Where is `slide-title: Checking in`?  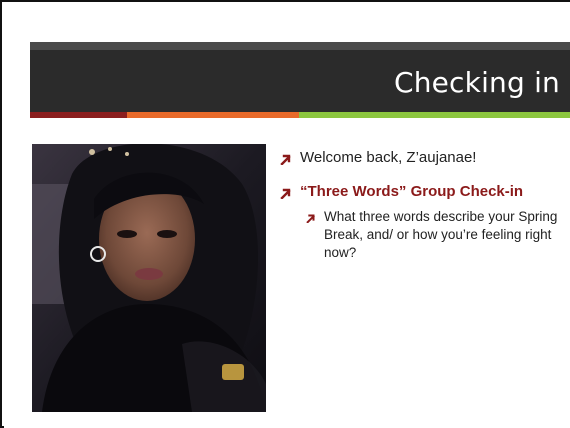
slide-title: Checking in is located at coordinates (476, 82).